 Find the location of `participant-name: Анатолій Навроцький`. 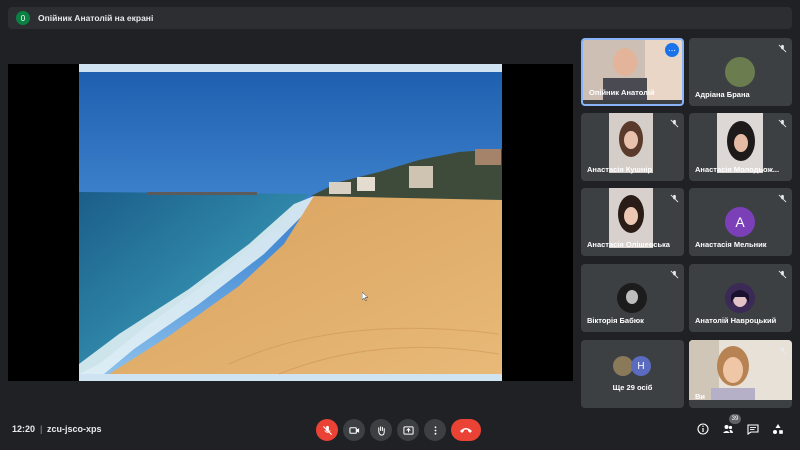

participant-name: Анатолій Навроцький is located at coordinates (736, 320).